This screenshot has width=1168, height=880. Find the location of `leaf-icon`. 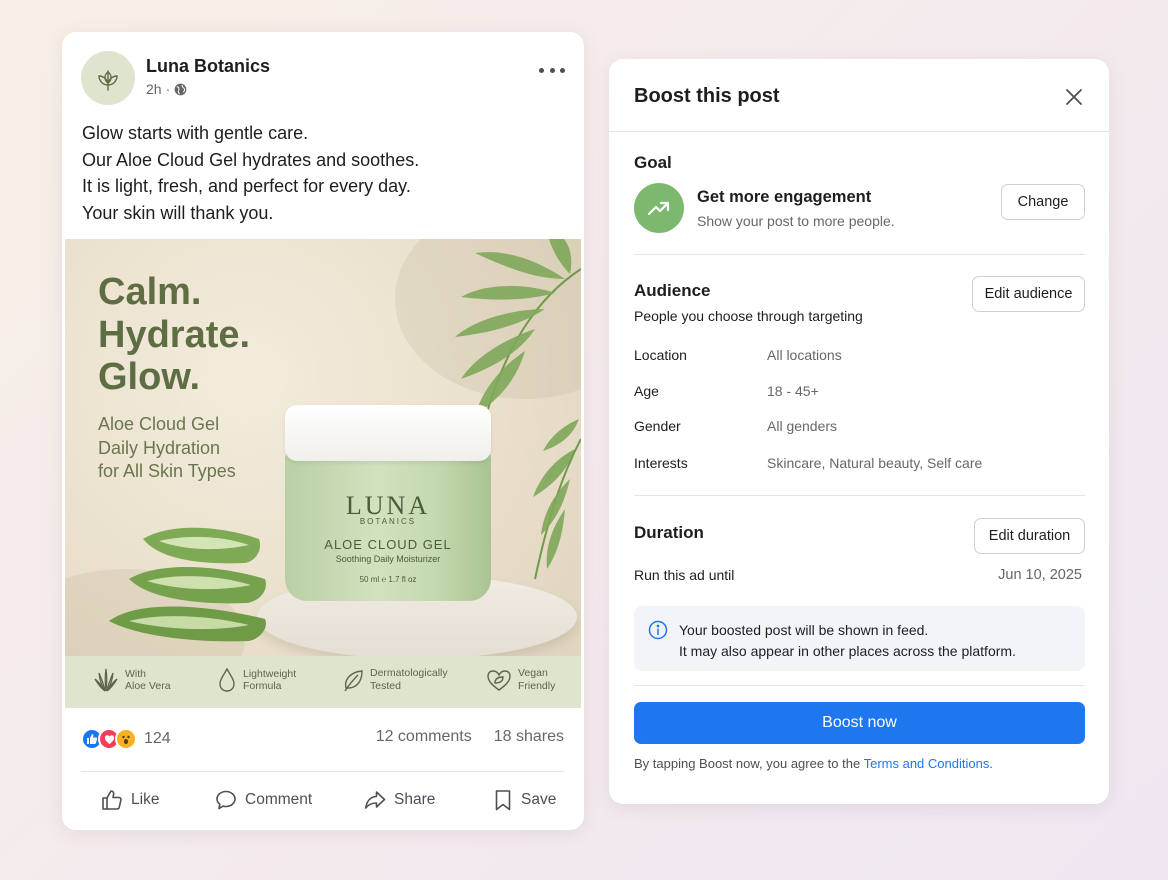

leaf-icon is located at coordinates (353, 680).